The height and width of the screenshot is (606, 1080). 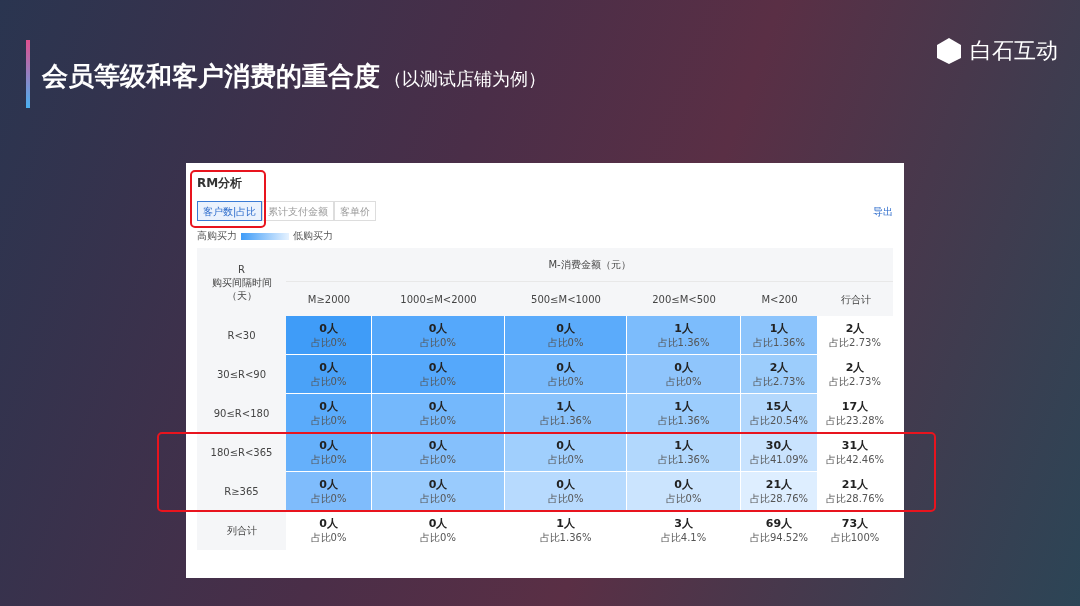 What do you see at coordinates (855, 413) in the screenshot?
I see `table-cell: 17人 占比23.28%` at bounding box center [855, 413].